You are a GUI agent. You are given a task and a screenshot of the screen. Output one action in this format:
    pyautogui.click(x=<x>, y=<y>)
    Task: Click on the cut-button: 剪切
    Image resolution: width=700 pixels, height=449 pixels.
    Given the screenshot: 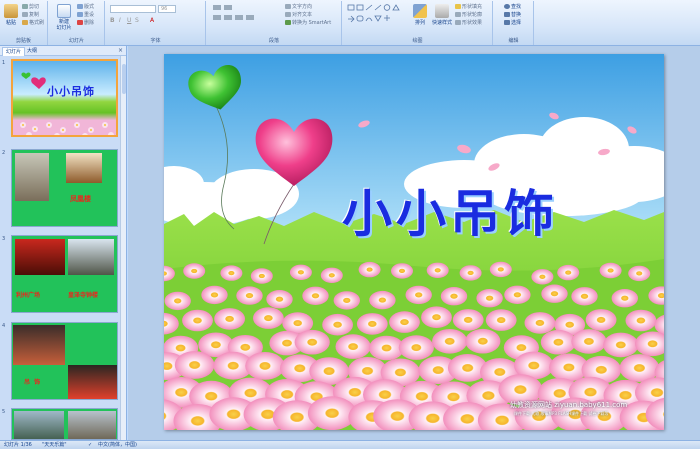 What is the action you would take?
    pyautogui.click(x=30, y=7)
    